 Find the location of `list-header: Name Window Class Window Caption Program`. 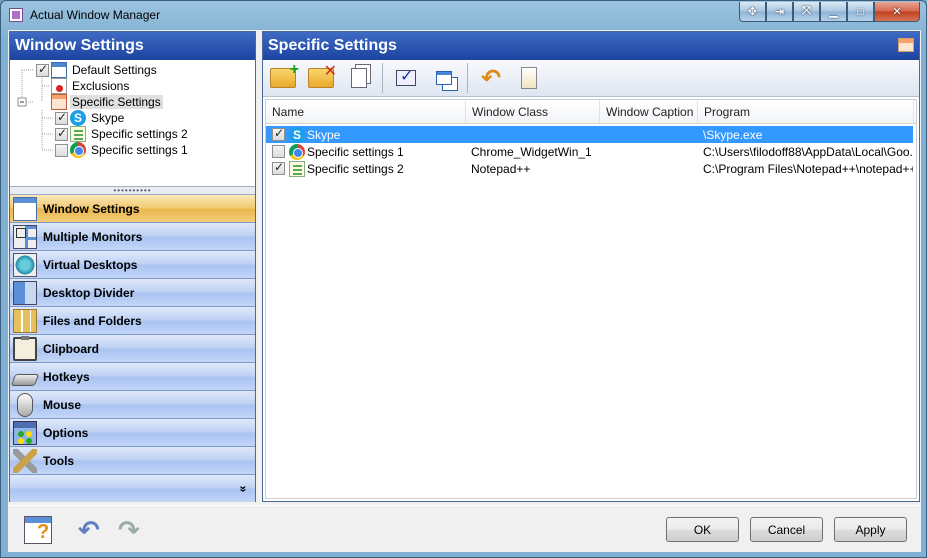

list-header: Name Window Class Window Caption Program is located at coordinates (591, 112).